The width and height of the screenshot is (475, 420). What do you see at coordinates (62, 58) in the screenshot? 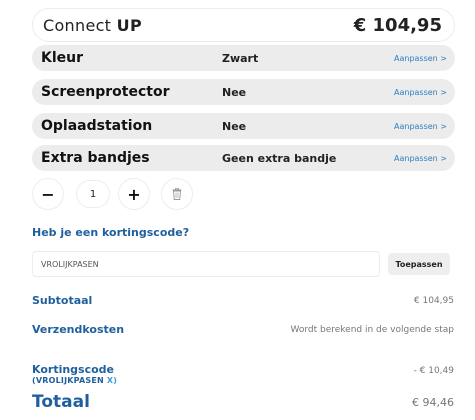
I see `option-label: Kleur` at bounding box center [62, 58].